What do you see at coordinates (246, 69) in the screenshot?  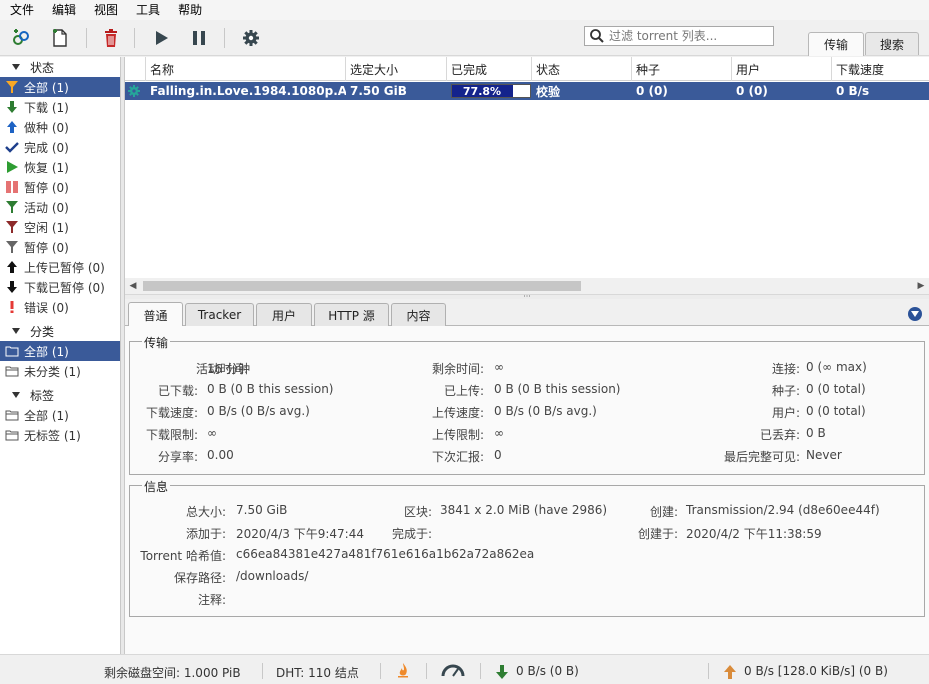 I see `column-header-name: 名称` at bounding box center [246, 69].